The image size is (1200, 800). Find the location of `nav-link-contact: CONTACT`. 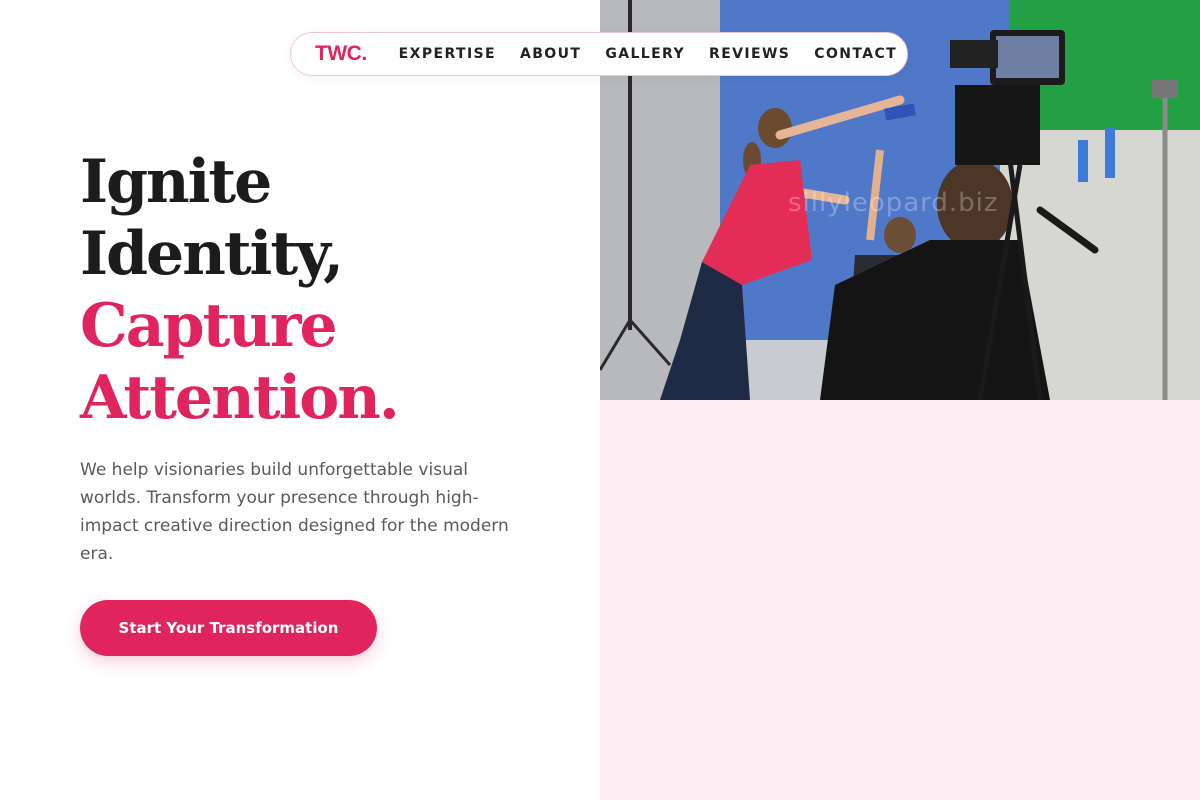

nav-link-contact: CONTACT is located at coordinates (855, 54).